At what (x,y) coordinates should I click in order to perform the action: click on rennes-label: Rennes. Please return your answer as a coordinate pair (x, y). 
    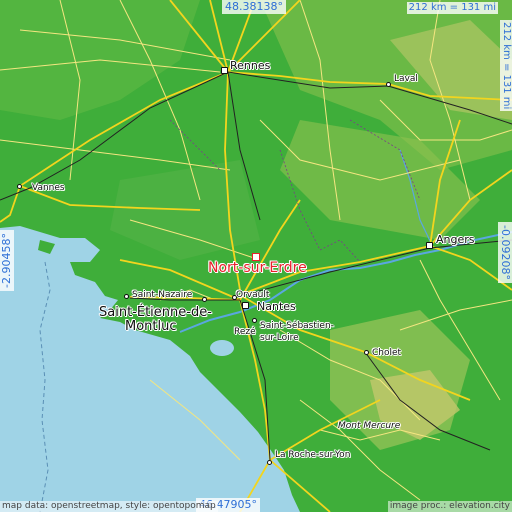
    Looking at the image, I should click on (250, 65).